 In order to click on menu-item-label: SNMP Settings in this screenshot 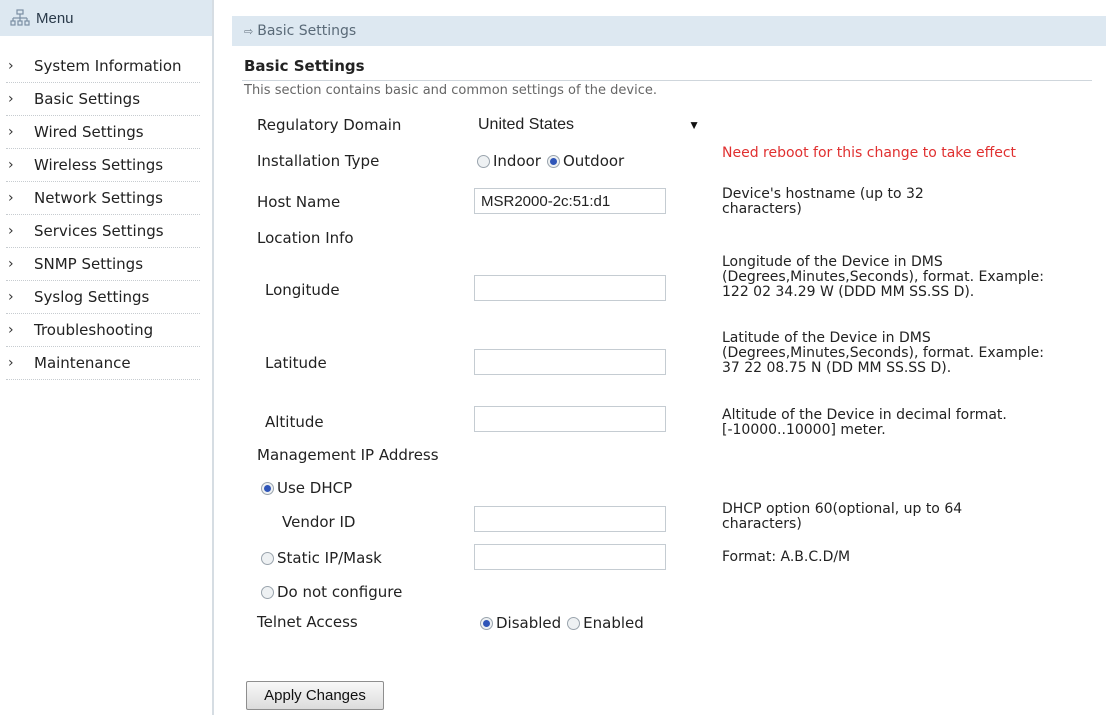, I will do `click(89, 264)`.